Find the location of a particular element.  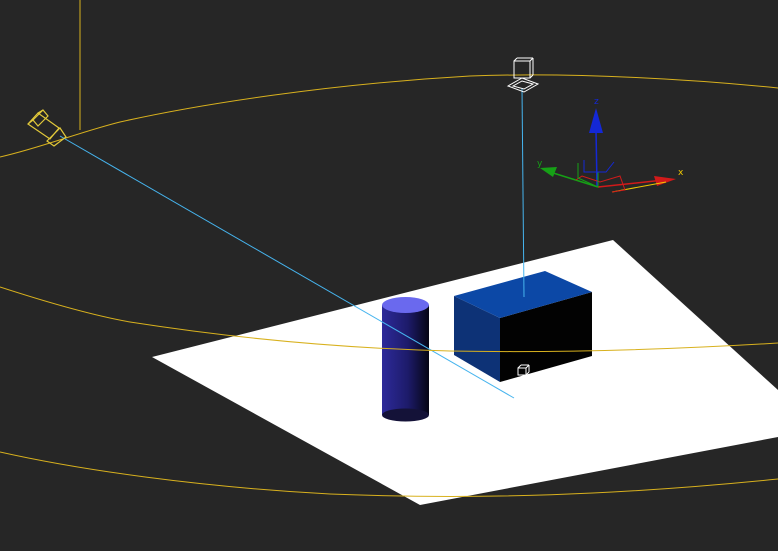

cylinder is located at coordinates (405, 359).